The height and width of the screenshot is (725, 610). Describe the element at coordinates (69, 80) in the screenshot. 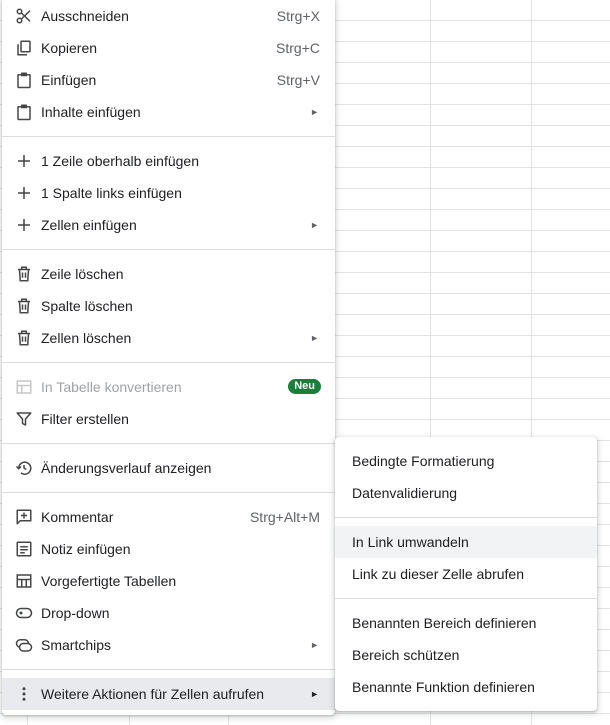

I see `menu-item-label: Einfügen` at that location.